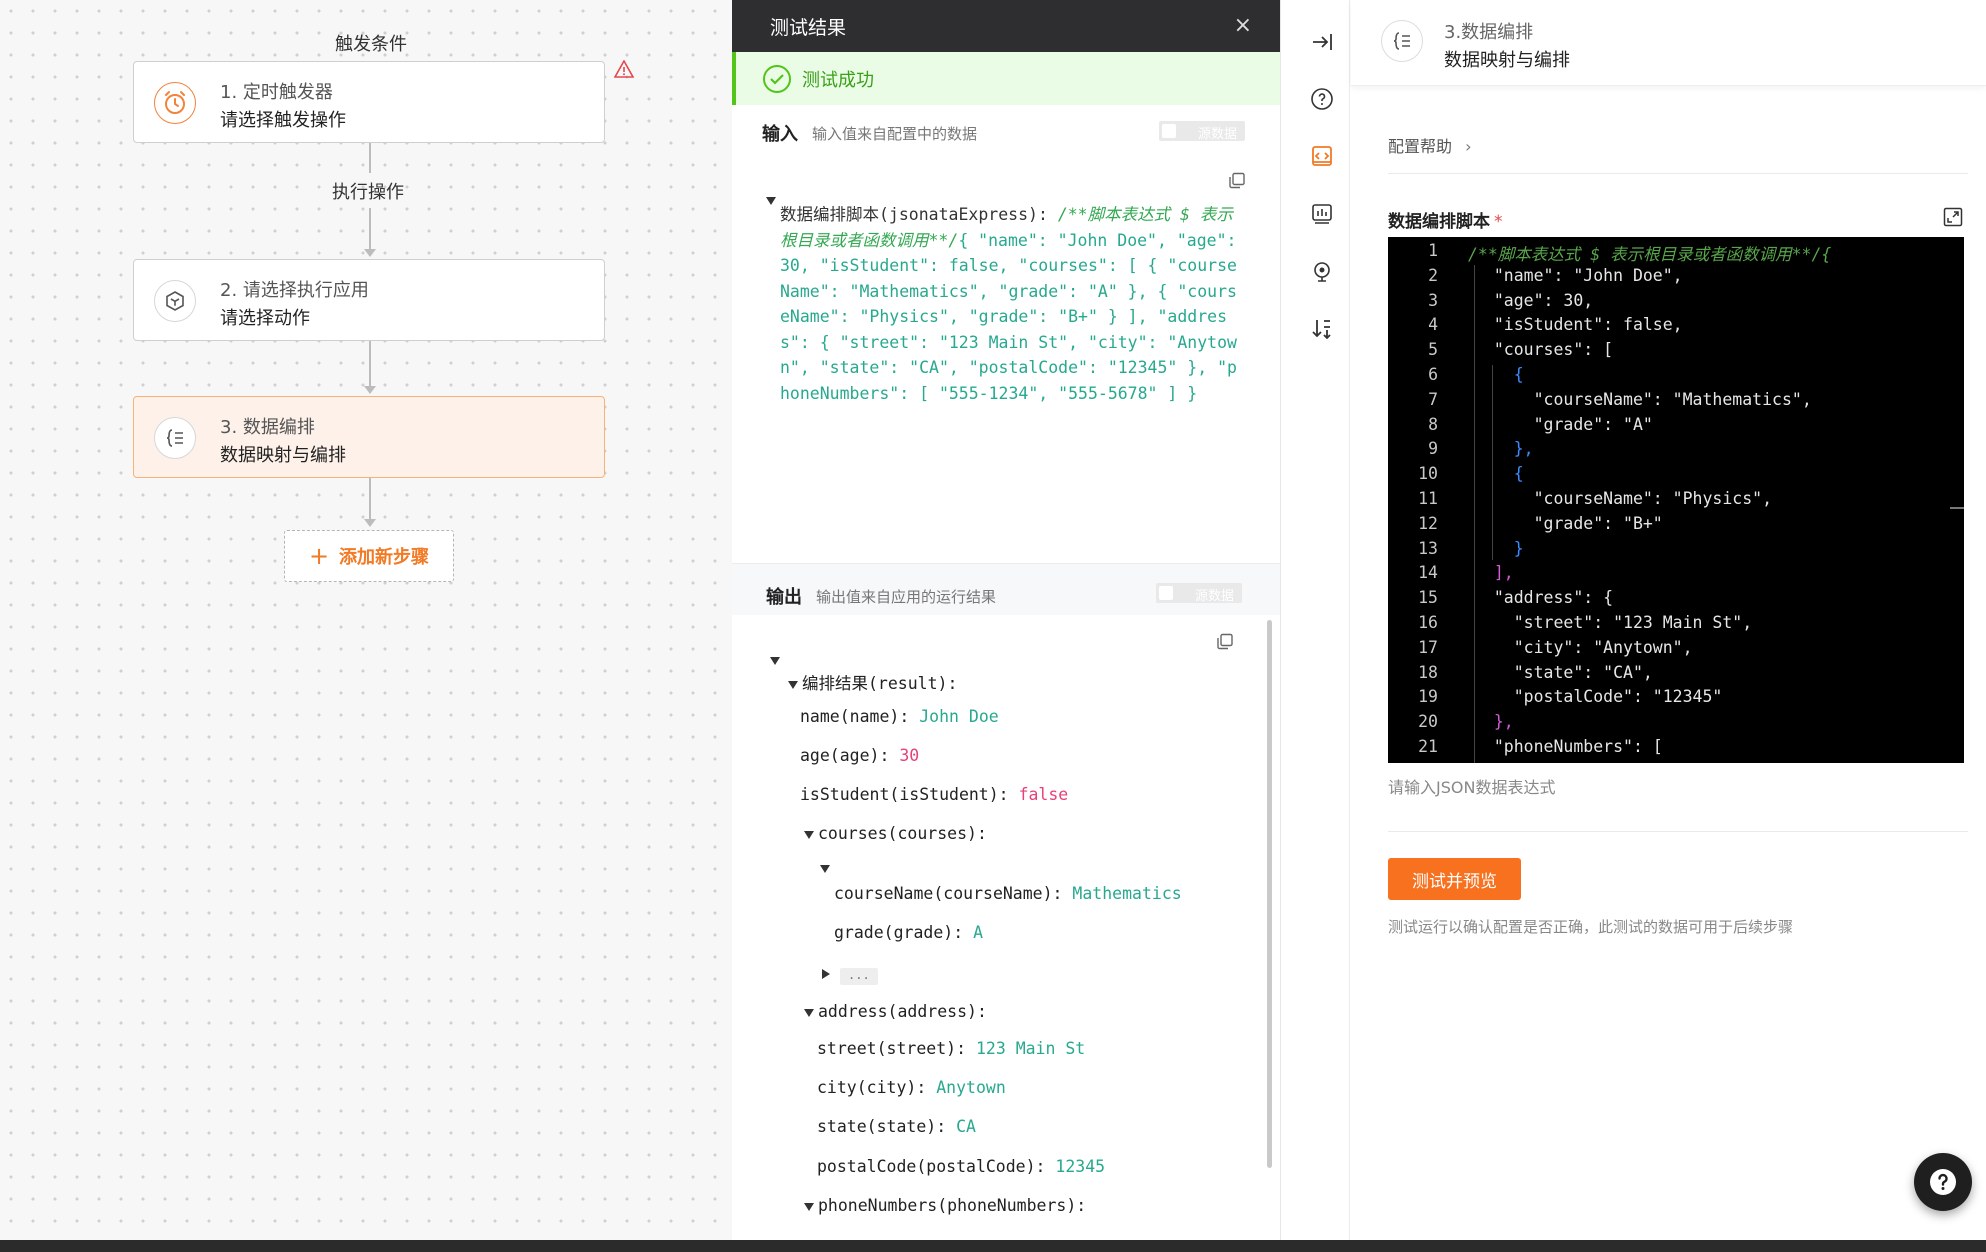  What do you see at coordinates (1243, 25) in the screenshot?
I see `close-icon: ×` at bounding box center [1243, 25].